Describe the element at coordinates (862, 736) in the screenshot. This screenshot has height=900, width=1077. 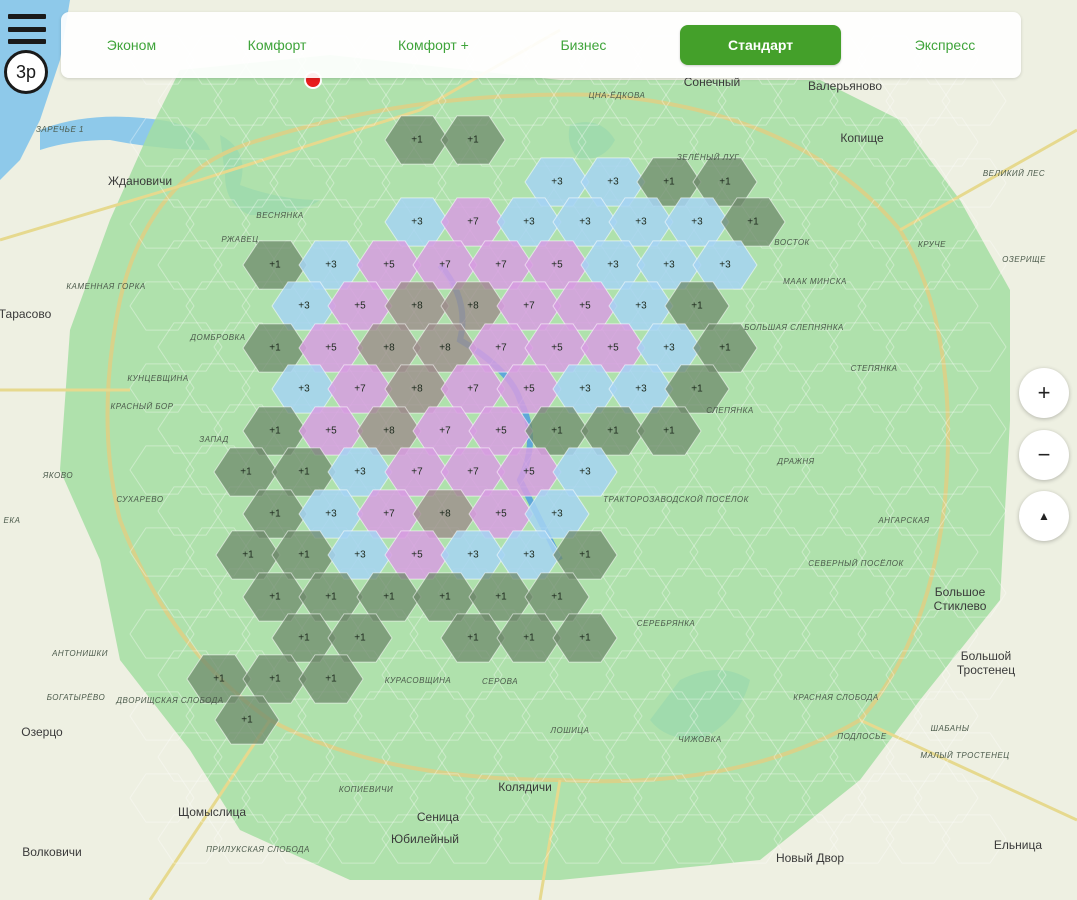
I see `place-label: ПОДЛОСЬЕ` at that location.